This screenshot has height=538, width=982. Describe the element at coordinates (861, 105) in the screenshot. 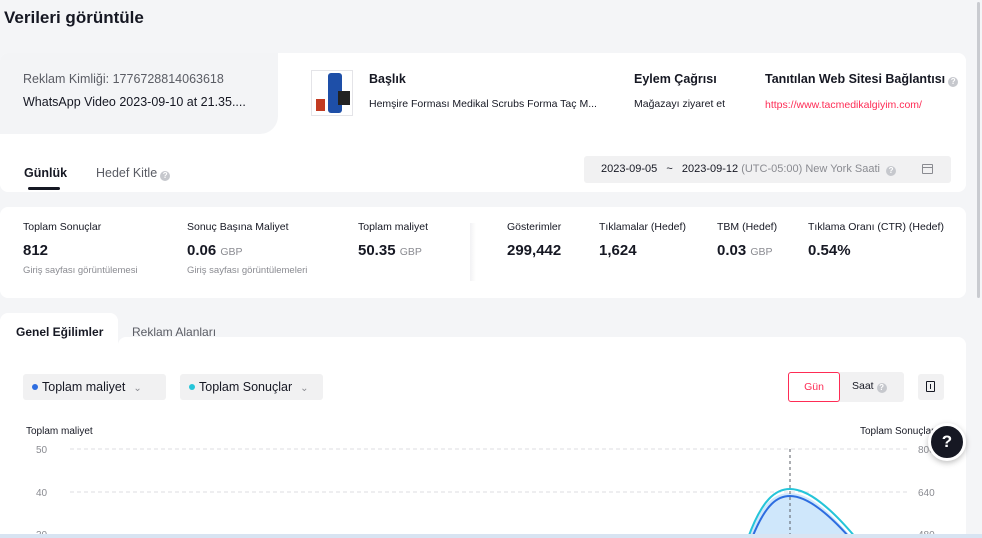

I see `ad-website-link: https://www.tacmedikalgiyim.com/` at that location.